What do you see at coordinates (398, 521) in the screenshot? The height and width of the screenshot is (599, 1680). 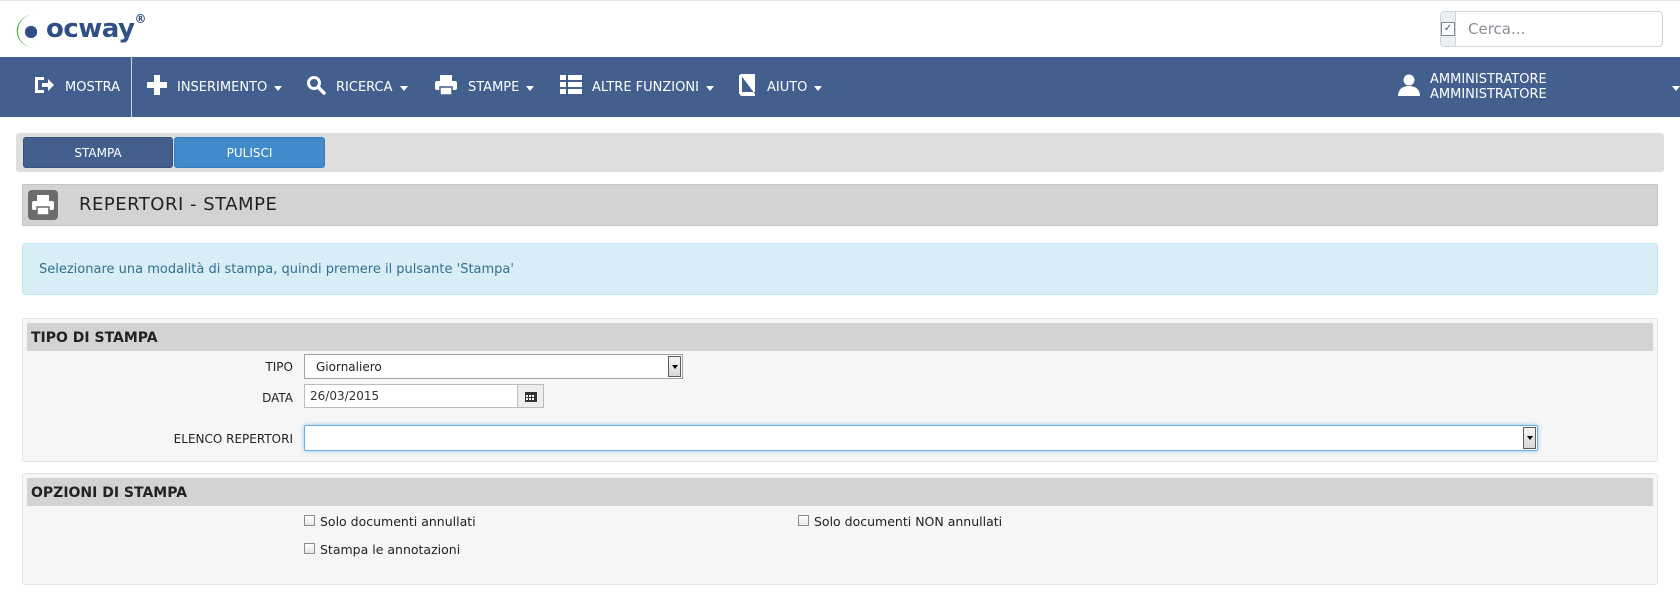 I see `option-label: Solo documenti annullati` at bounding box center [398, 521].